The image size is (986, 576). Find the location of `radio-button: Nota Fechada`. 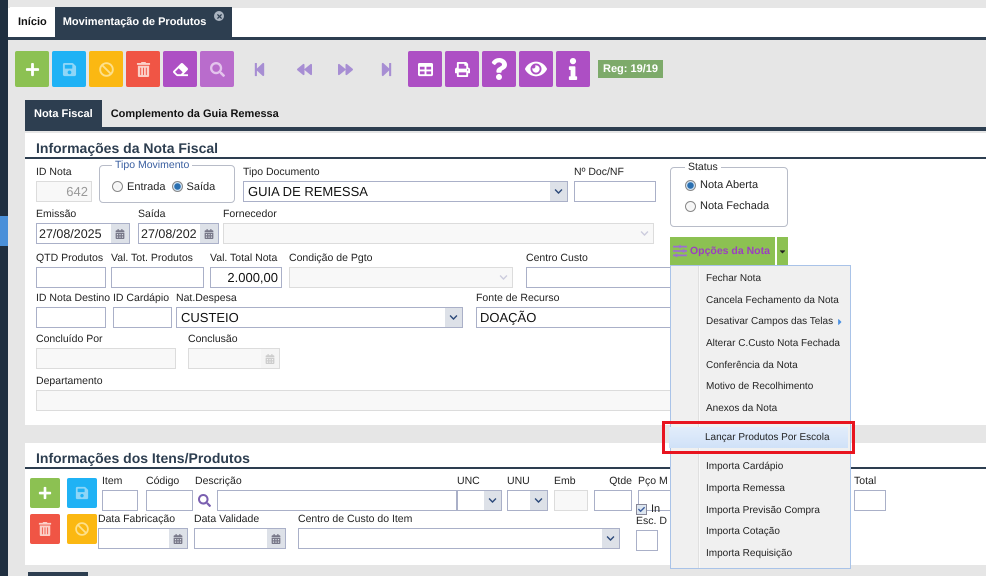

radio-button: Nota Fechada is located at coordinates (736, 206).